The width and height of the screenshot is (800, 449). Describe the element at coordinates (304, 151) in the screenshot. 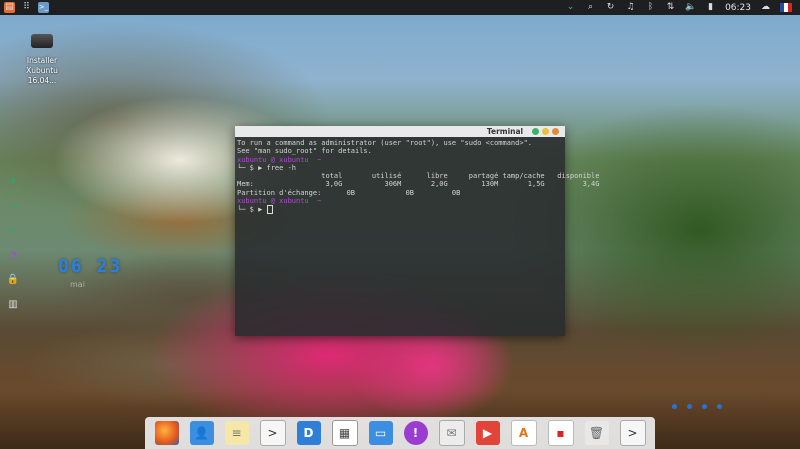

I see `terminal-line: See "man sudo_root" for details.` at that location.